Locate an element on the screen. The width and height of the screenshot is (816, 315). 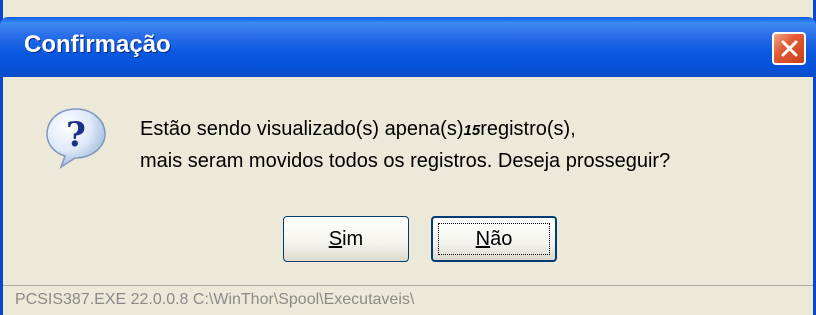
question-icon: ? is located at coordinates (76, 138).